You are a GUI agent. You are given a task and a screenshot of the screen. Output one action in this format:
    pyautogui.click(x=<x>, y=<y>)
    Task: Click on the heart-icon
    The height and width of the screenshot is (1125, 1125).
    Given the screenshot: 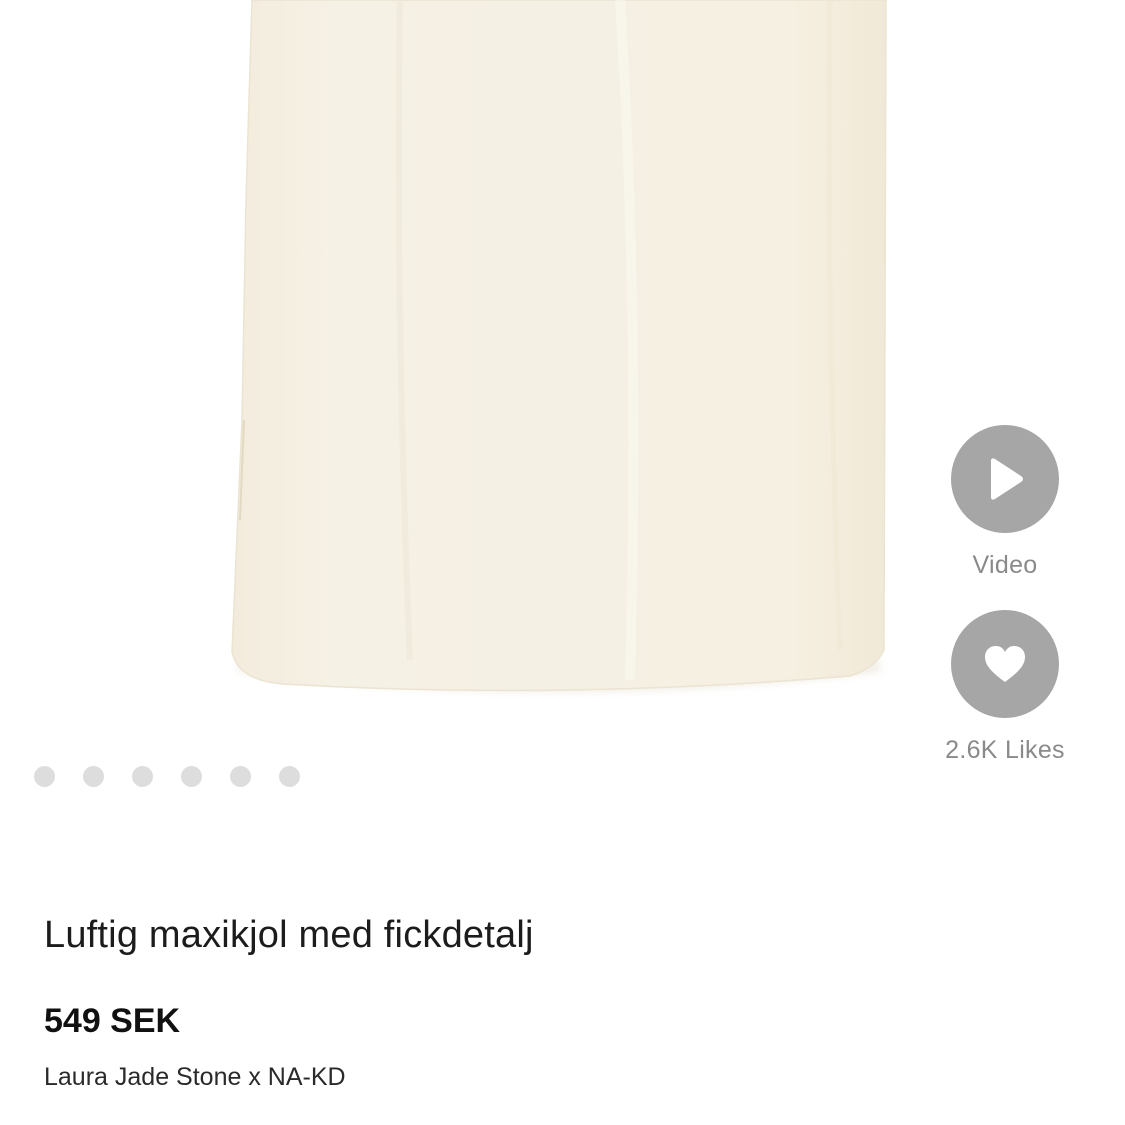 What is the action you would take?
    pyautogui.click(x=1005, y=664)
    